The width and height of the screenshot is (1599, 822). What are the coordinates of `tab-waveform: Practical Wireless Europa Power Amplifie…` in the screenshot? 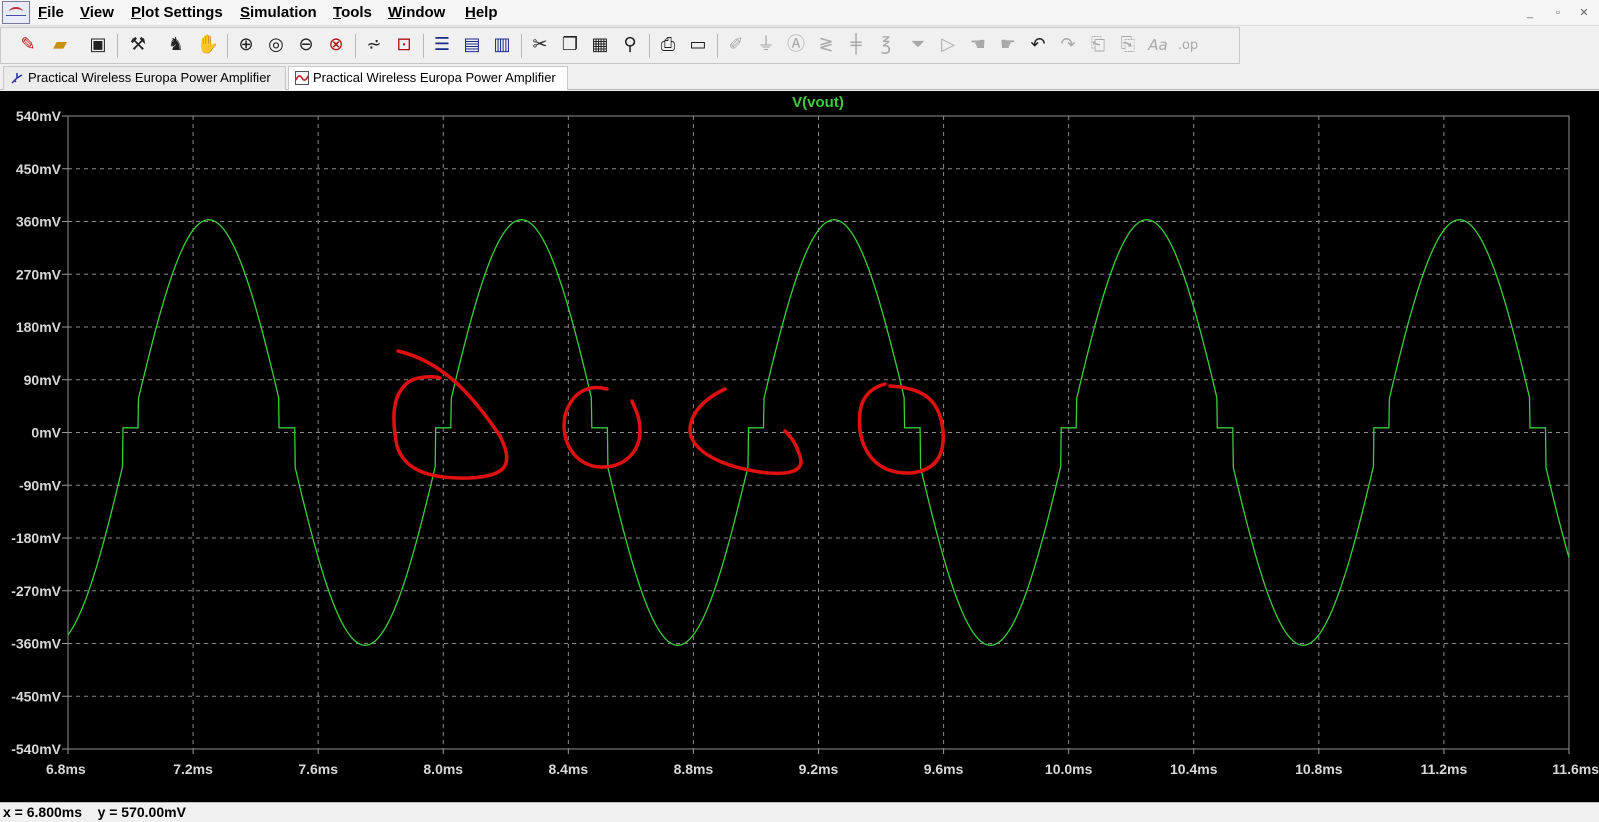 It's located at (428, 78).